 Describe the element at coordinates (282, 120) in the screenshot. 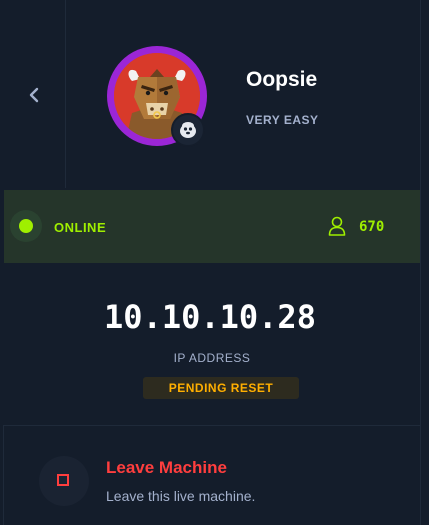

I see `difficulty-label: VERY EASY` at that location.